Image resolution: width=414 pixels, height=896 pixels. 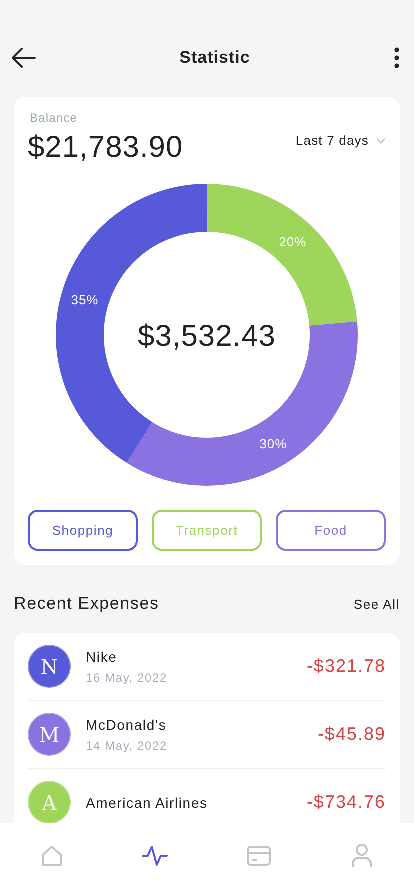 I want to click on merchant-avatar: A, so click(x=49, y=802).